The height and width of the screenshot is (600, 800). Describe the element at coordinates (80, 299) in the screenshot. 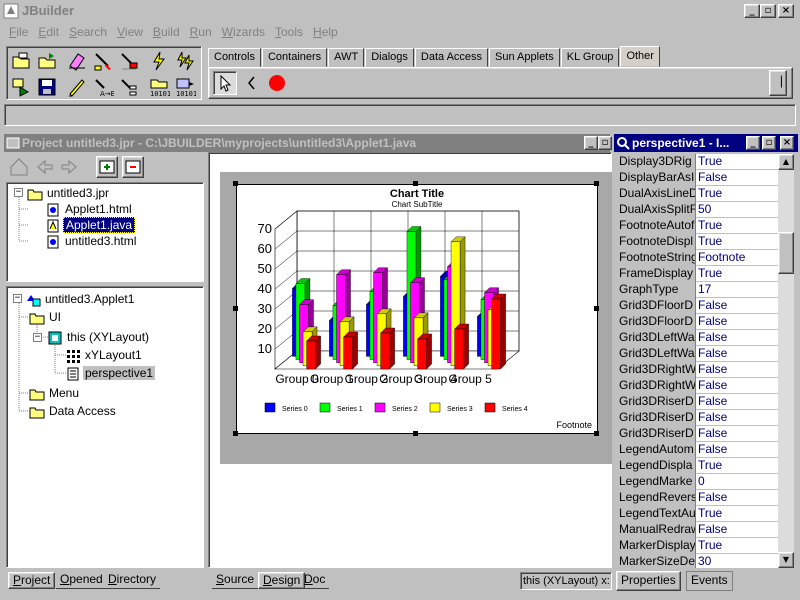

I see `tree-node-applet-class: untitled3.Applet1` at that location.